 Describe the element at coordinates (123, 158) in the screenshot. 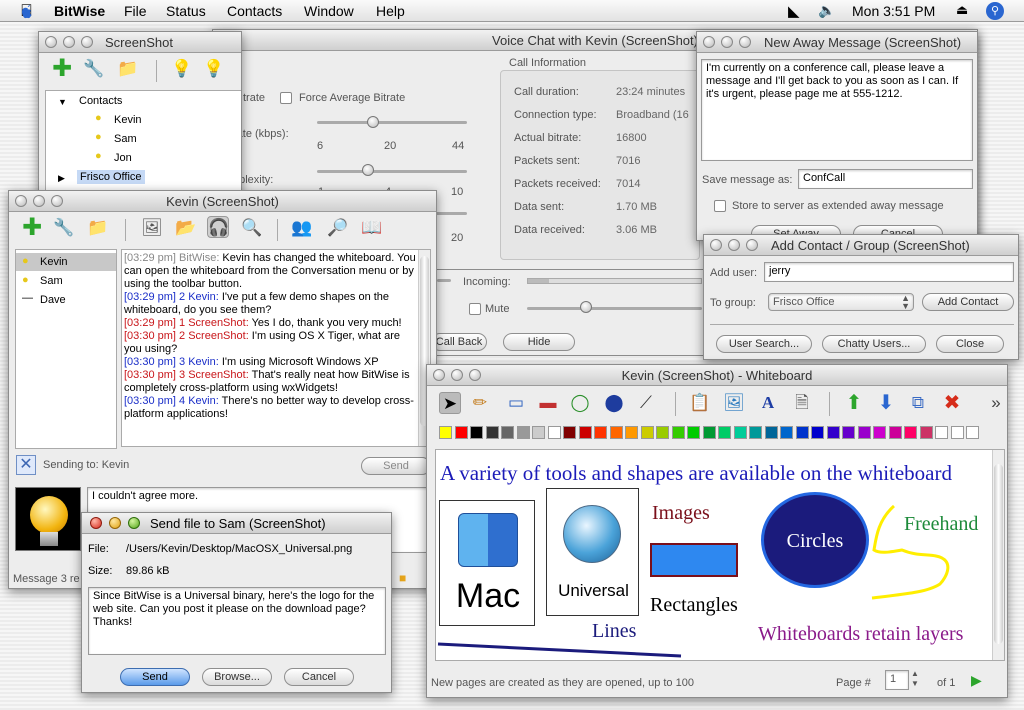

I see `contact-jon: Jon` at that location.